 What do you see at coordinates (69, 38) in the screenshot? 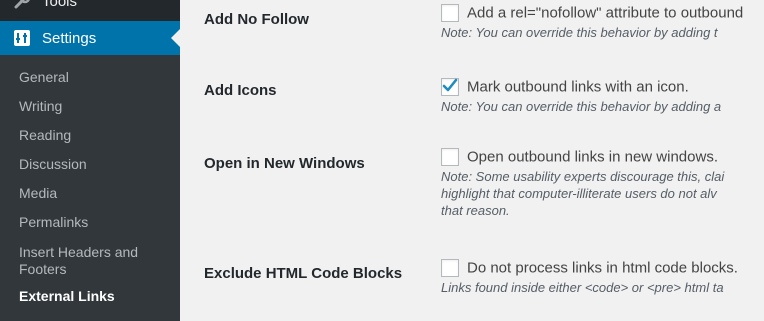
I see `sidebar-item-settings-label: Settings` at bounding box center [69, 38].